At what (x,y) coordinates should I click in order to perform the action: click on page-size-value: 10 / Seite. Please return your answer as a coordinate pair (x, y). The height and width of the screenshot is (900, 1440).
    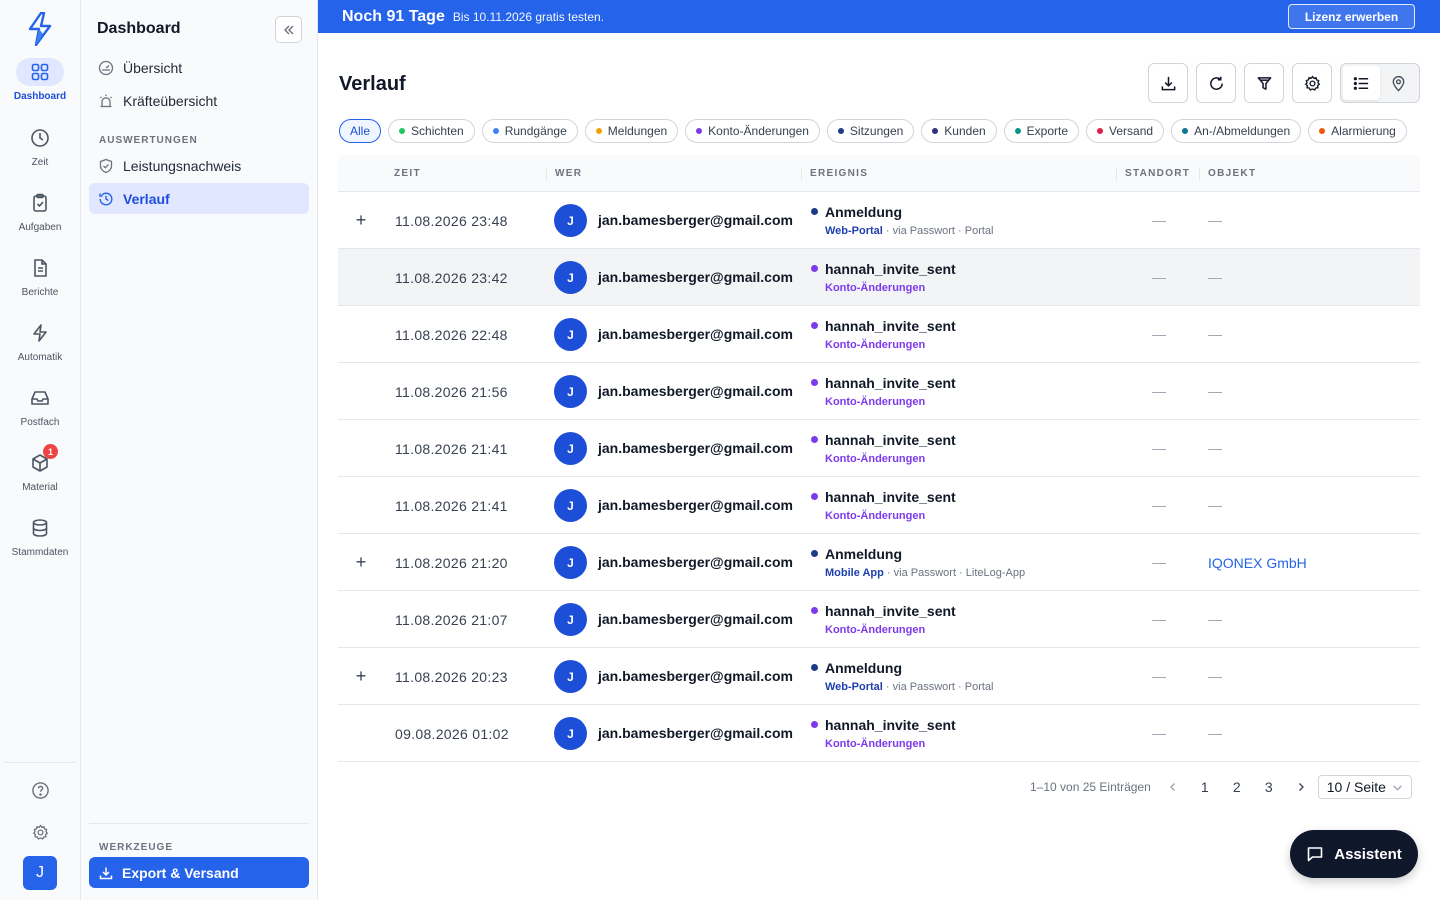
    Looking at the image, I should click on (1356, 787).